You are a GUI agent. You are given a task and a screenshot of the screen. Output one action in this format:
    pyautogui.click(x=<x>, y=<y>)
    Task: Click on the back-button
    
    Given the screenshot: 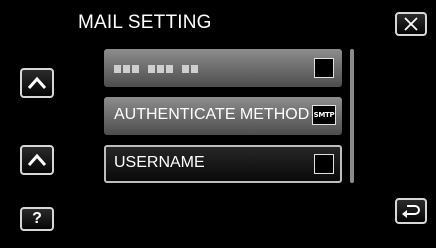 What is the action you would take?
    pyautogui.click(x=411, y=211)
    